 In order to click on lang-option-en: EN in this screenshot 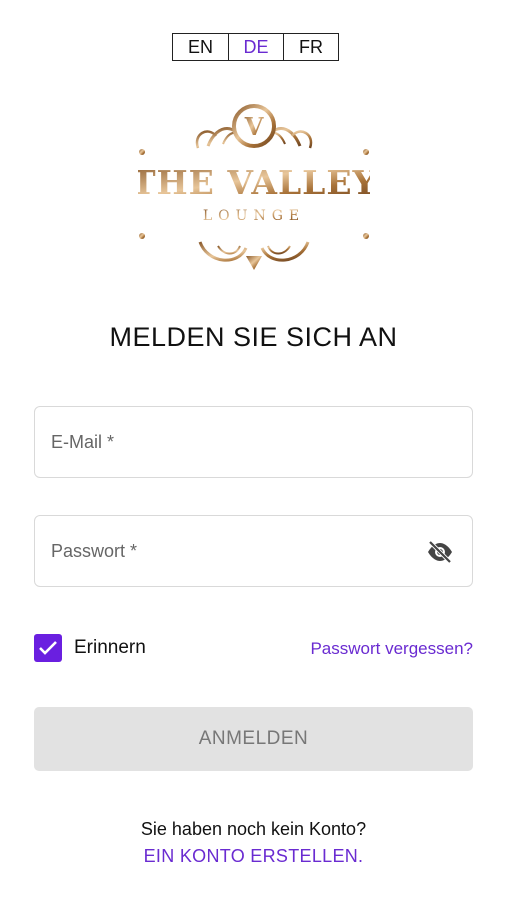, I will do `click(200, 47)`.